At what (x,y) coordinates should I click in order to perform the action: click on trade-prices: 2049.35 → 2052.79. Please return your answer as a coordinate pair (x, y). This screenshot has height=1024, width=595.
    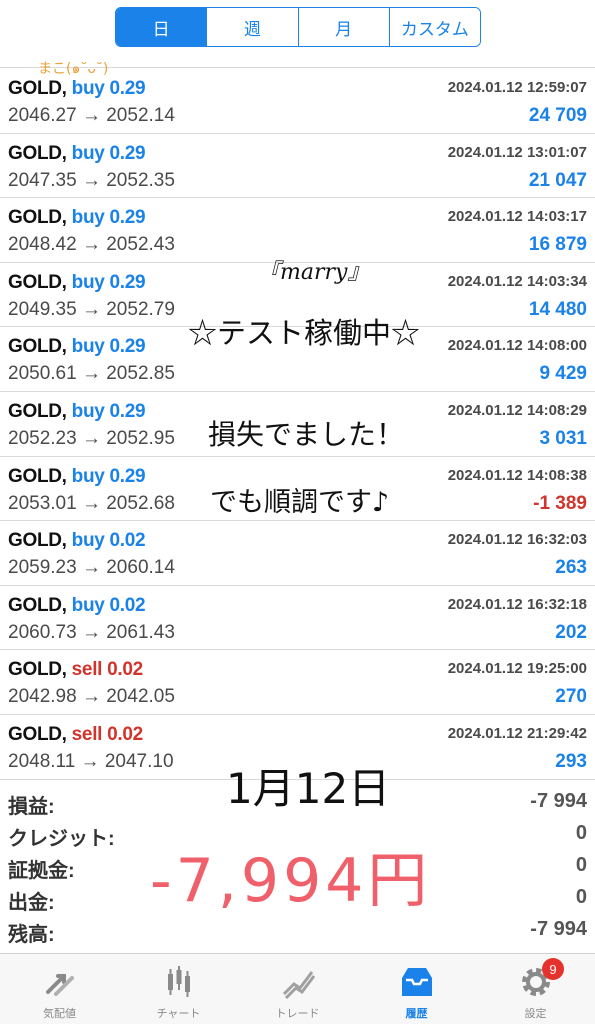
    Looking at the image, I should click on (91, 309).